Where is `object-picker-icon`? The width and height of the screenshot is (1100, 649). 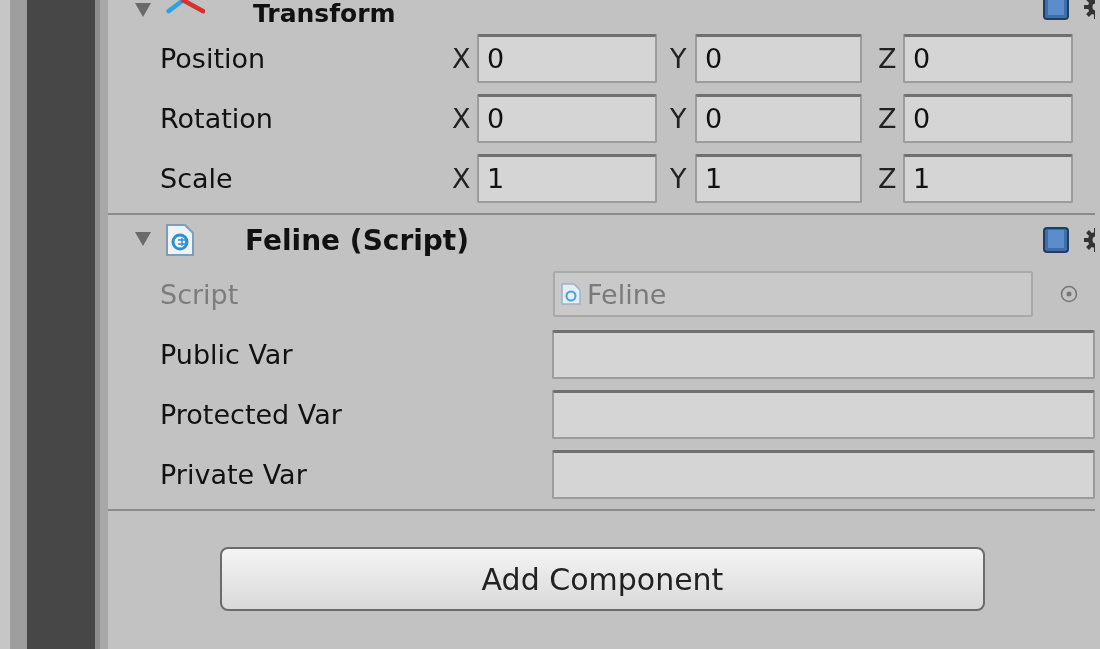 object-picker-icon is located at coordinates (1069, 294).